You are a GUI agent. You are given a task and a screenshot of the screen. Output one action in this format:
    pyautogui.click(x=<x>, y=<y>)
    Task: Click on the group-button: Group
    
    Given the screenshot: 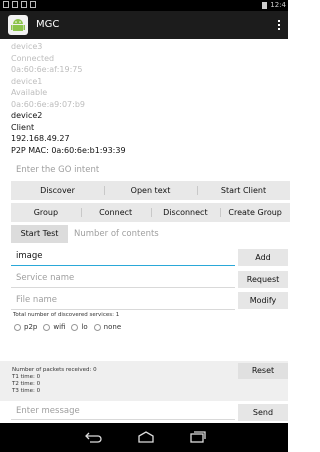 What is the action you would take?
    pyautogui.click(x=46, y=212)
    